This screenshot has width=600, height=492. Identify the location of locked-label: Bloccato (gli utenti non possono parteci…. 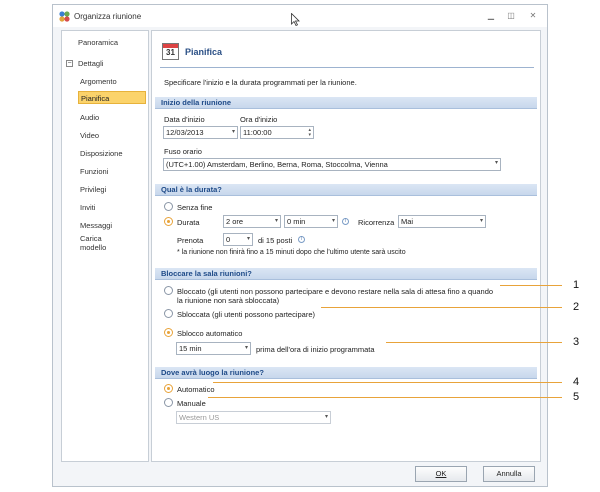
(335, 291).